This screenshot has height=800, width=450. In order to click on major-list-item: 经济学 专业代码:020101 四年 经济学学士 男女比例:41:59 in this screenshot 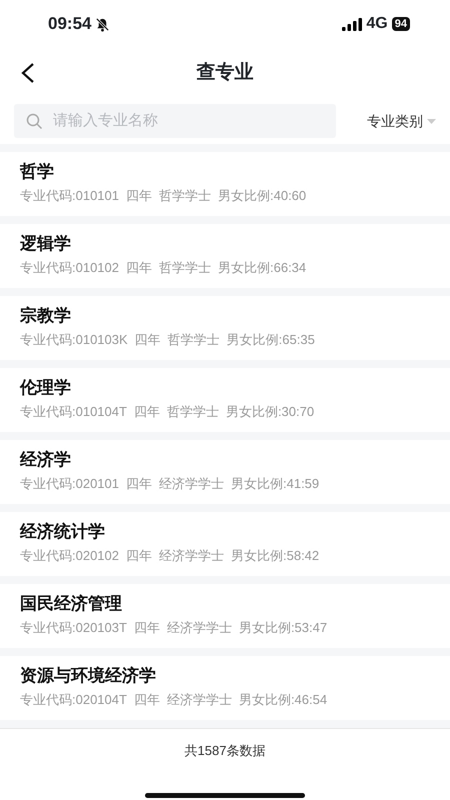, I will do `click(225, 472)`.